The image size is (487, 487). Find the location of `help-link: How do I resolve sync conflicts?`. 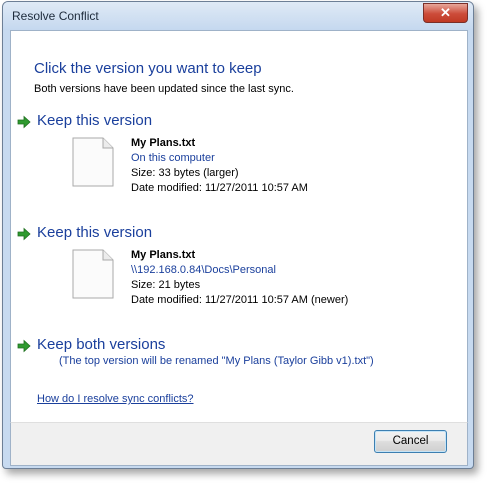

help-link: How do I resolve sync conflicts? is located at coordinates (115, 399).